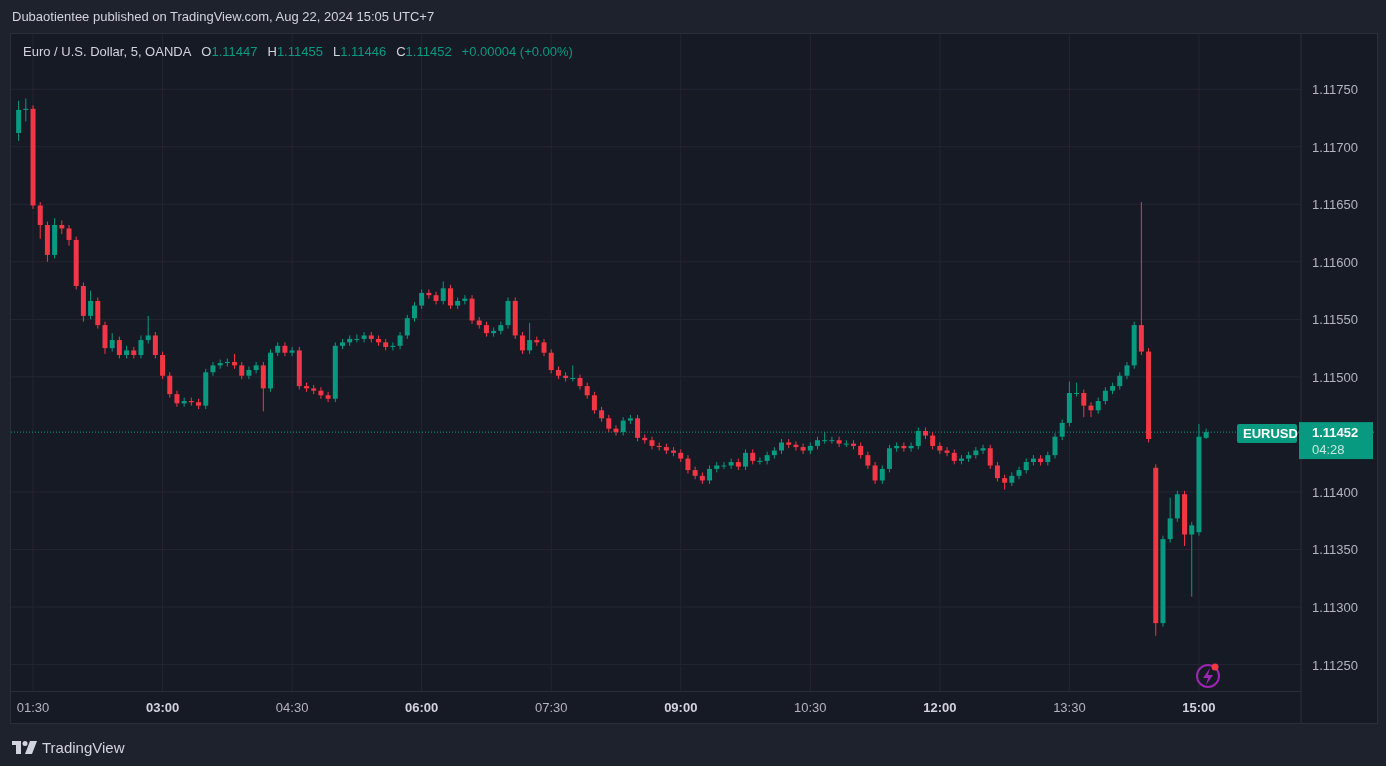  What do you see at coordinates (162, 707) in the screenshot?
I see `time-label: 03:00` at bounding box center [162, 707].